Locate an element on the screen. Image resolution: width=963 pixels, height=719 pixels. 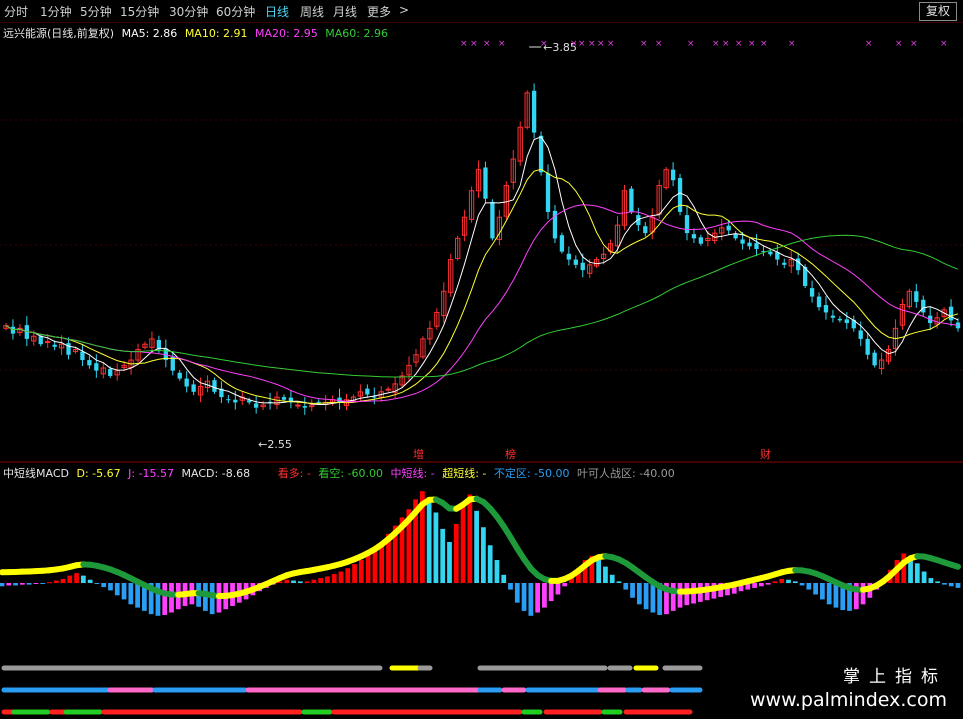
watermark: 掌上指标 www.palmindex.com is located at coordinates (848, 686).